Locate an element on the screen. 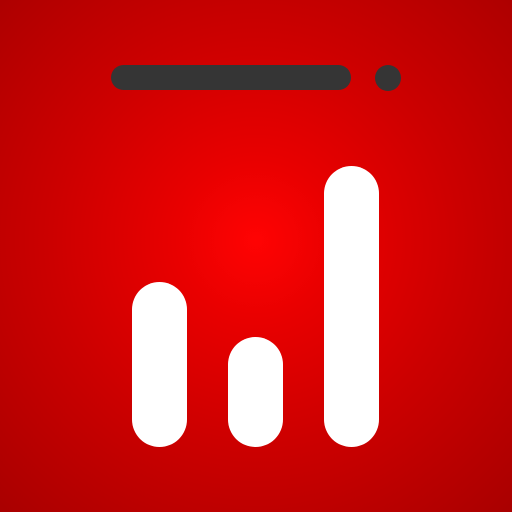  speaker-slot-shape is located at coordinates (231, 77).